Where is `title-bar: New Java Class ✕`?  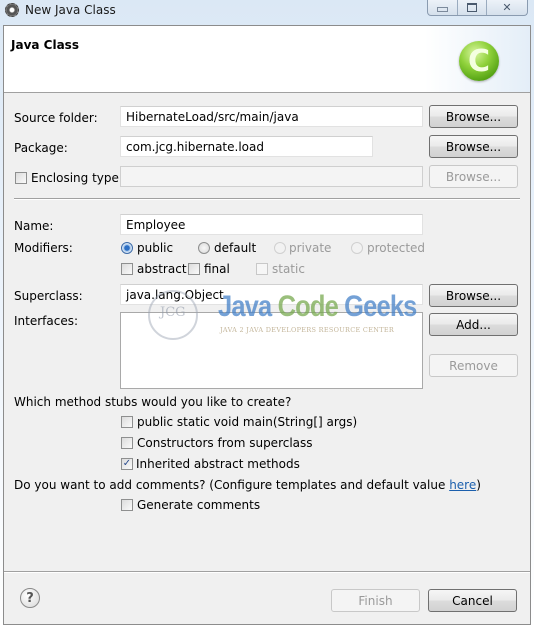
title-bar: New Java Class ✕ is located at coordinates (267, 12).